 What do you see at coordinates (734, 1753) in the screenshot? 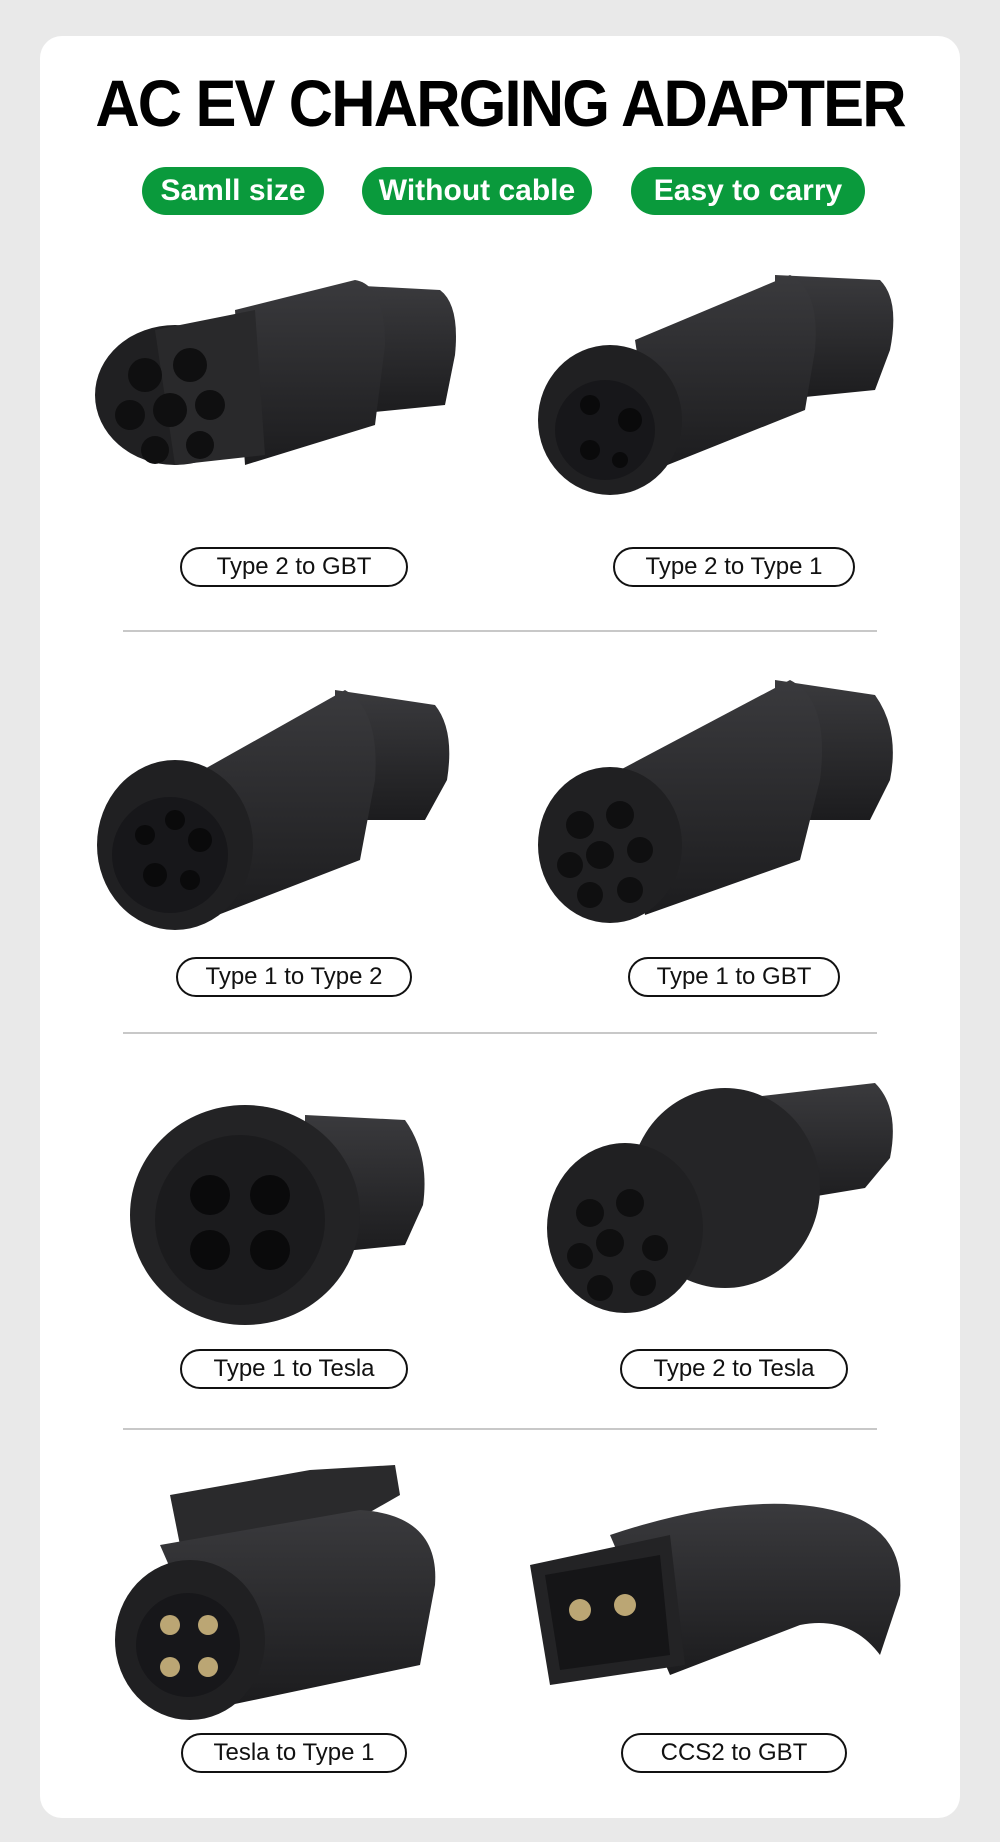
I see `adapter-label-ccs2-to-gbt: CCS2 to GBT` at bounding box center [734, 1753].